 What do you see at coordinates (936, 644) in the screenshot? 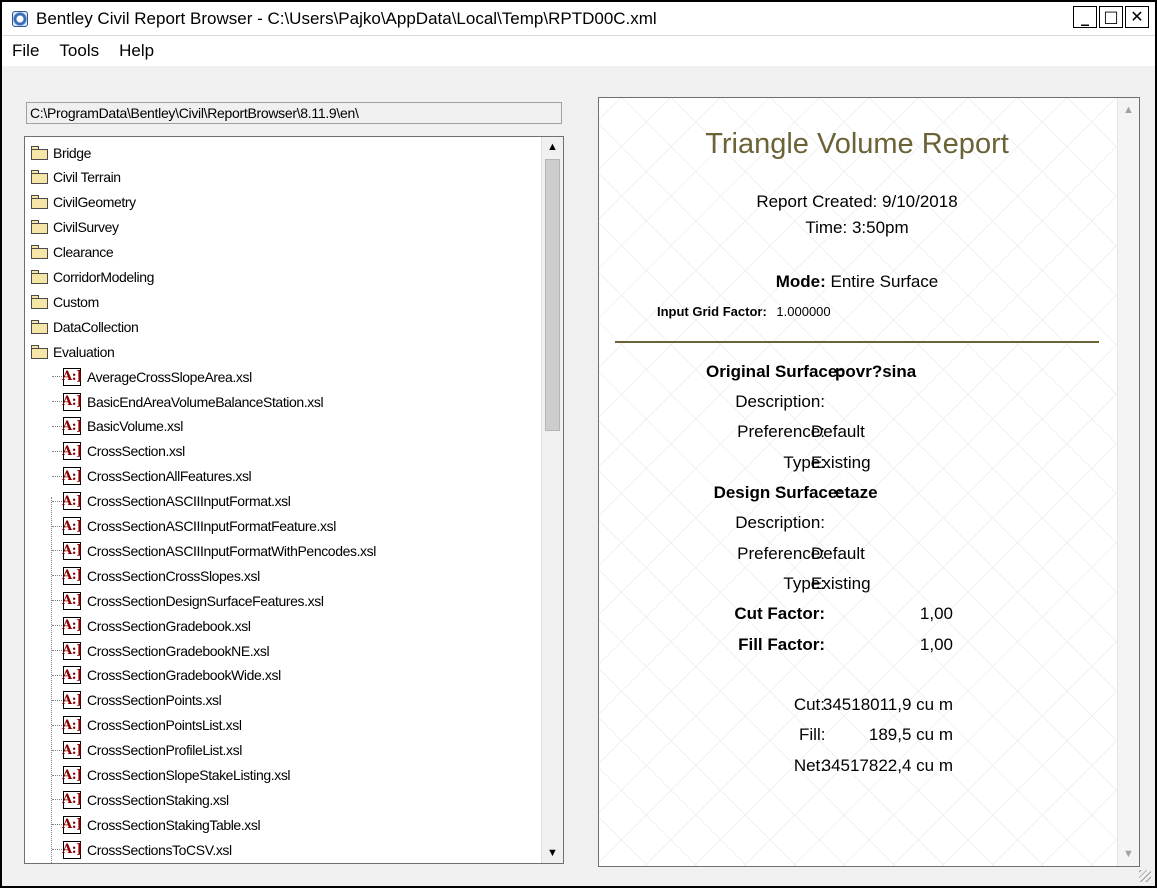
I see `fill-factor-value: 1,00` at bounding box center [936, 644].